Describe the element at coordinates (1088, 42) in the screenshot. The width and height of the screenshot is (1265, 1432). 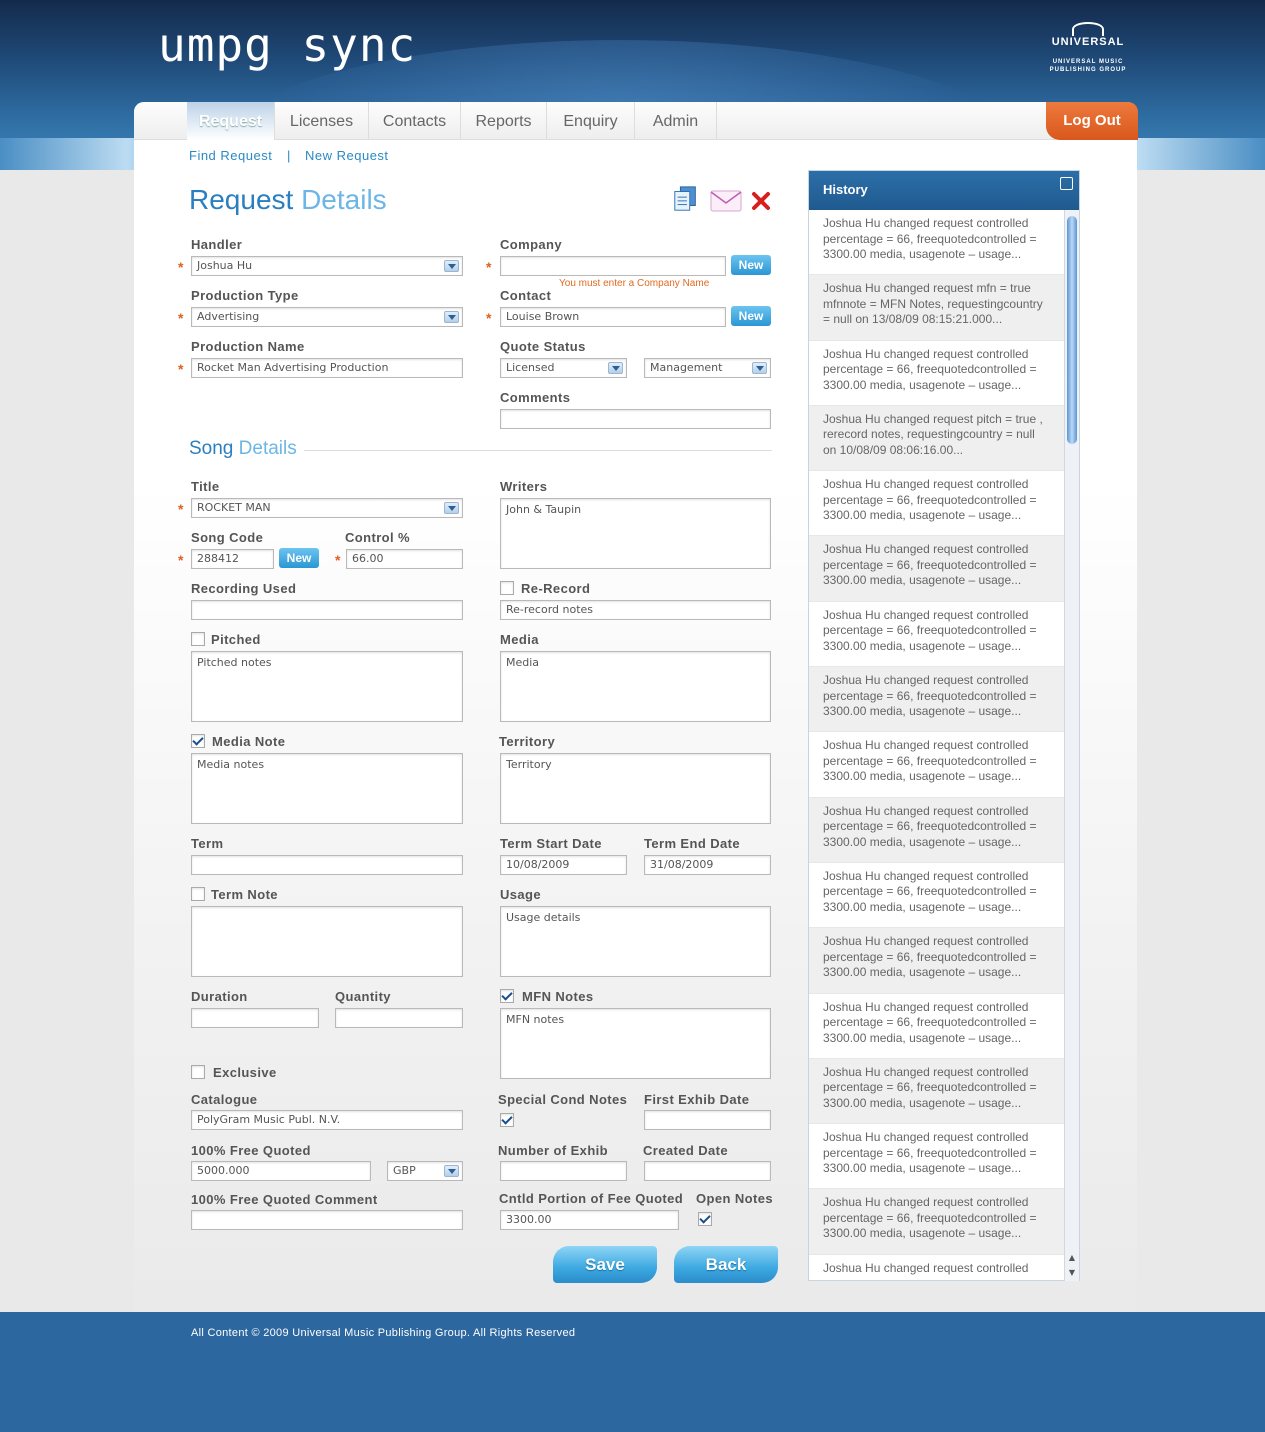
I see `universal-logo-text: UNIVERSAL` at that location.